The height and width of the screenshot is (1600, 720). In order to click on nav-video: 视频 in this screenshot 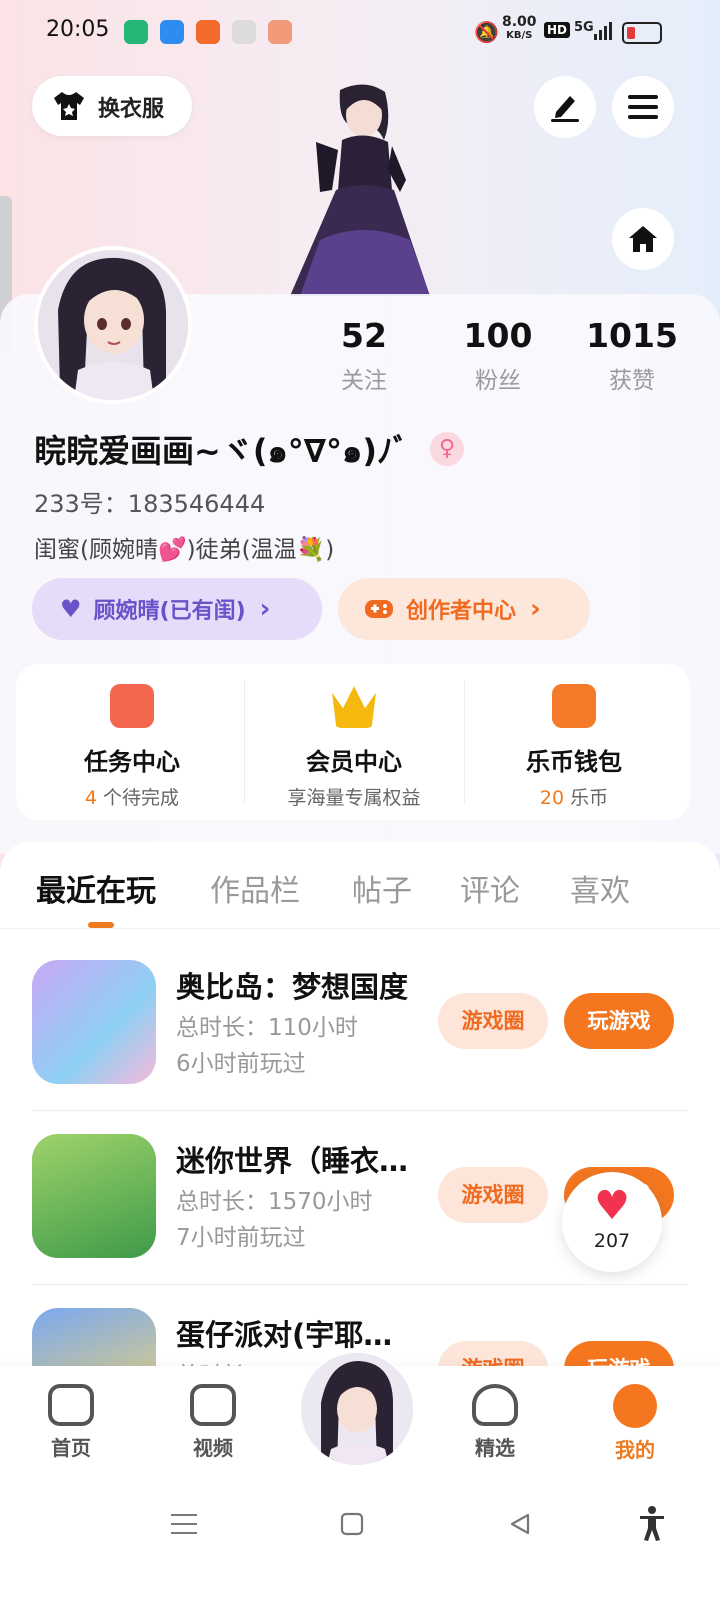, I will do `click(213, 1422)`.